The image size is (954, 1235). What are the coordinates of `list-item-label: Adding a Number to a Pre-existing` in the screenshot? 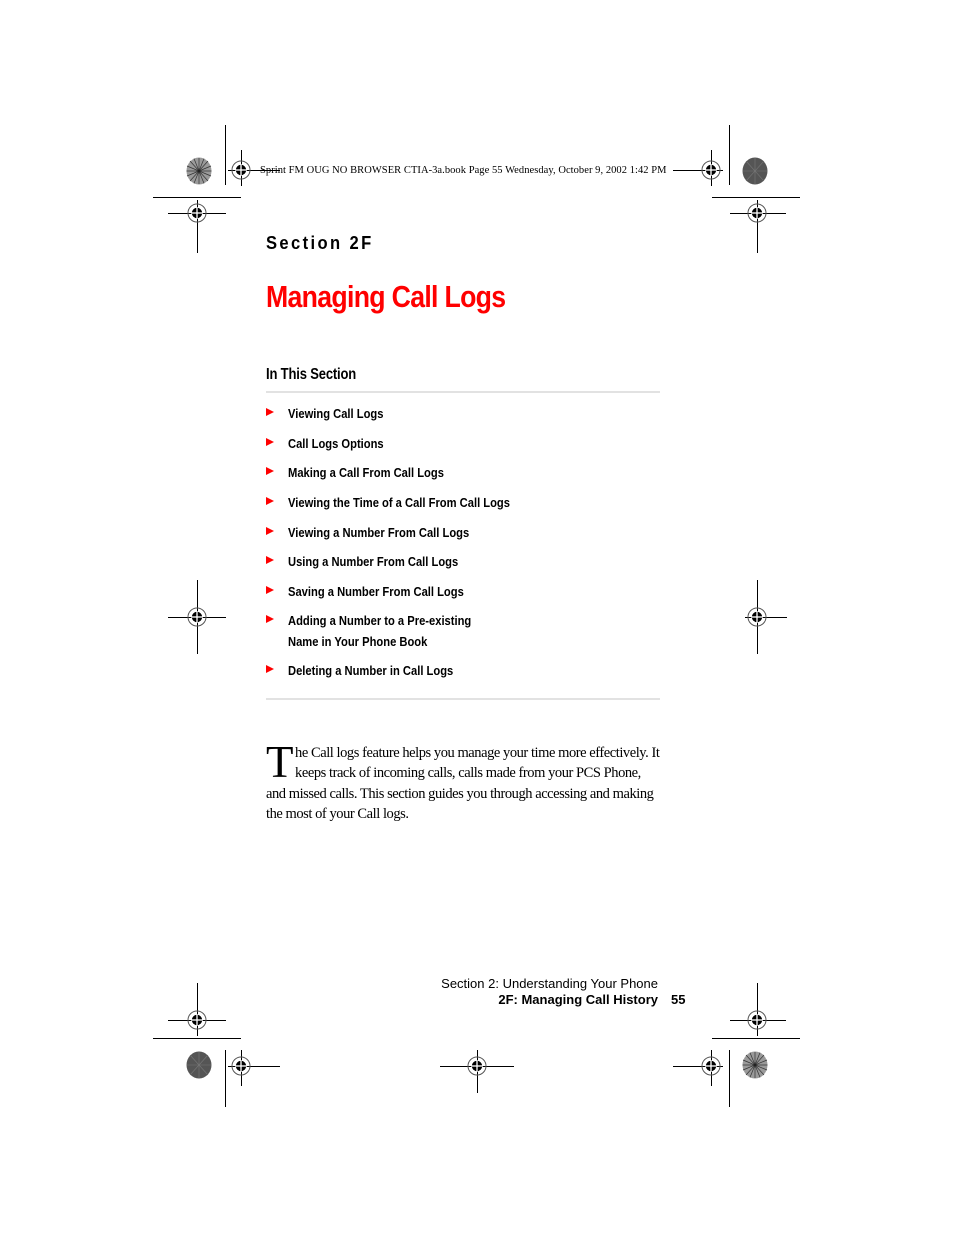 It's located at (380, 620).